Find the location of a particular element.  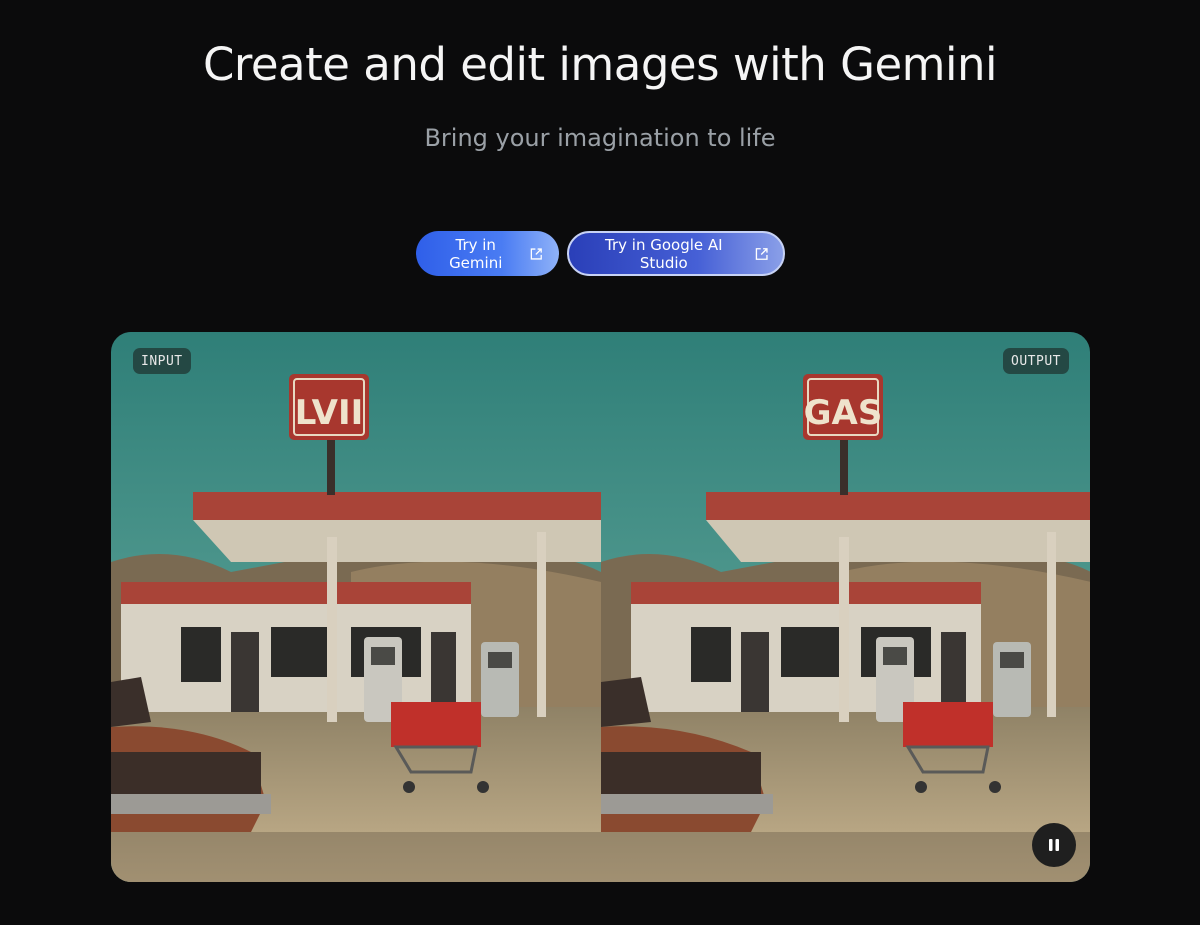

try-in-gemini-button: Try in Gemini is located at coordinates (487, 253).